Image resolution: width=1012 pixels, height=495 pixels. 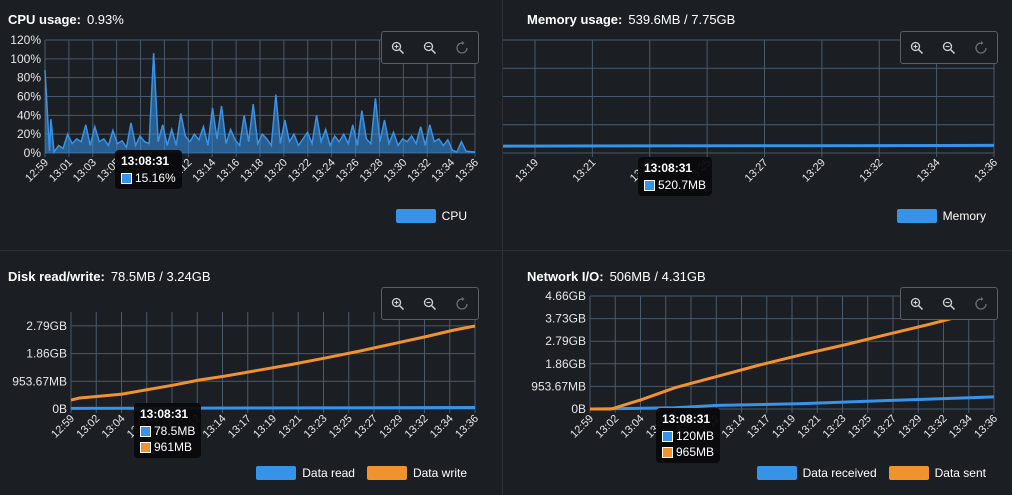 I want to click on legend-item-data-write: Data write, so click(x=416, y=473).